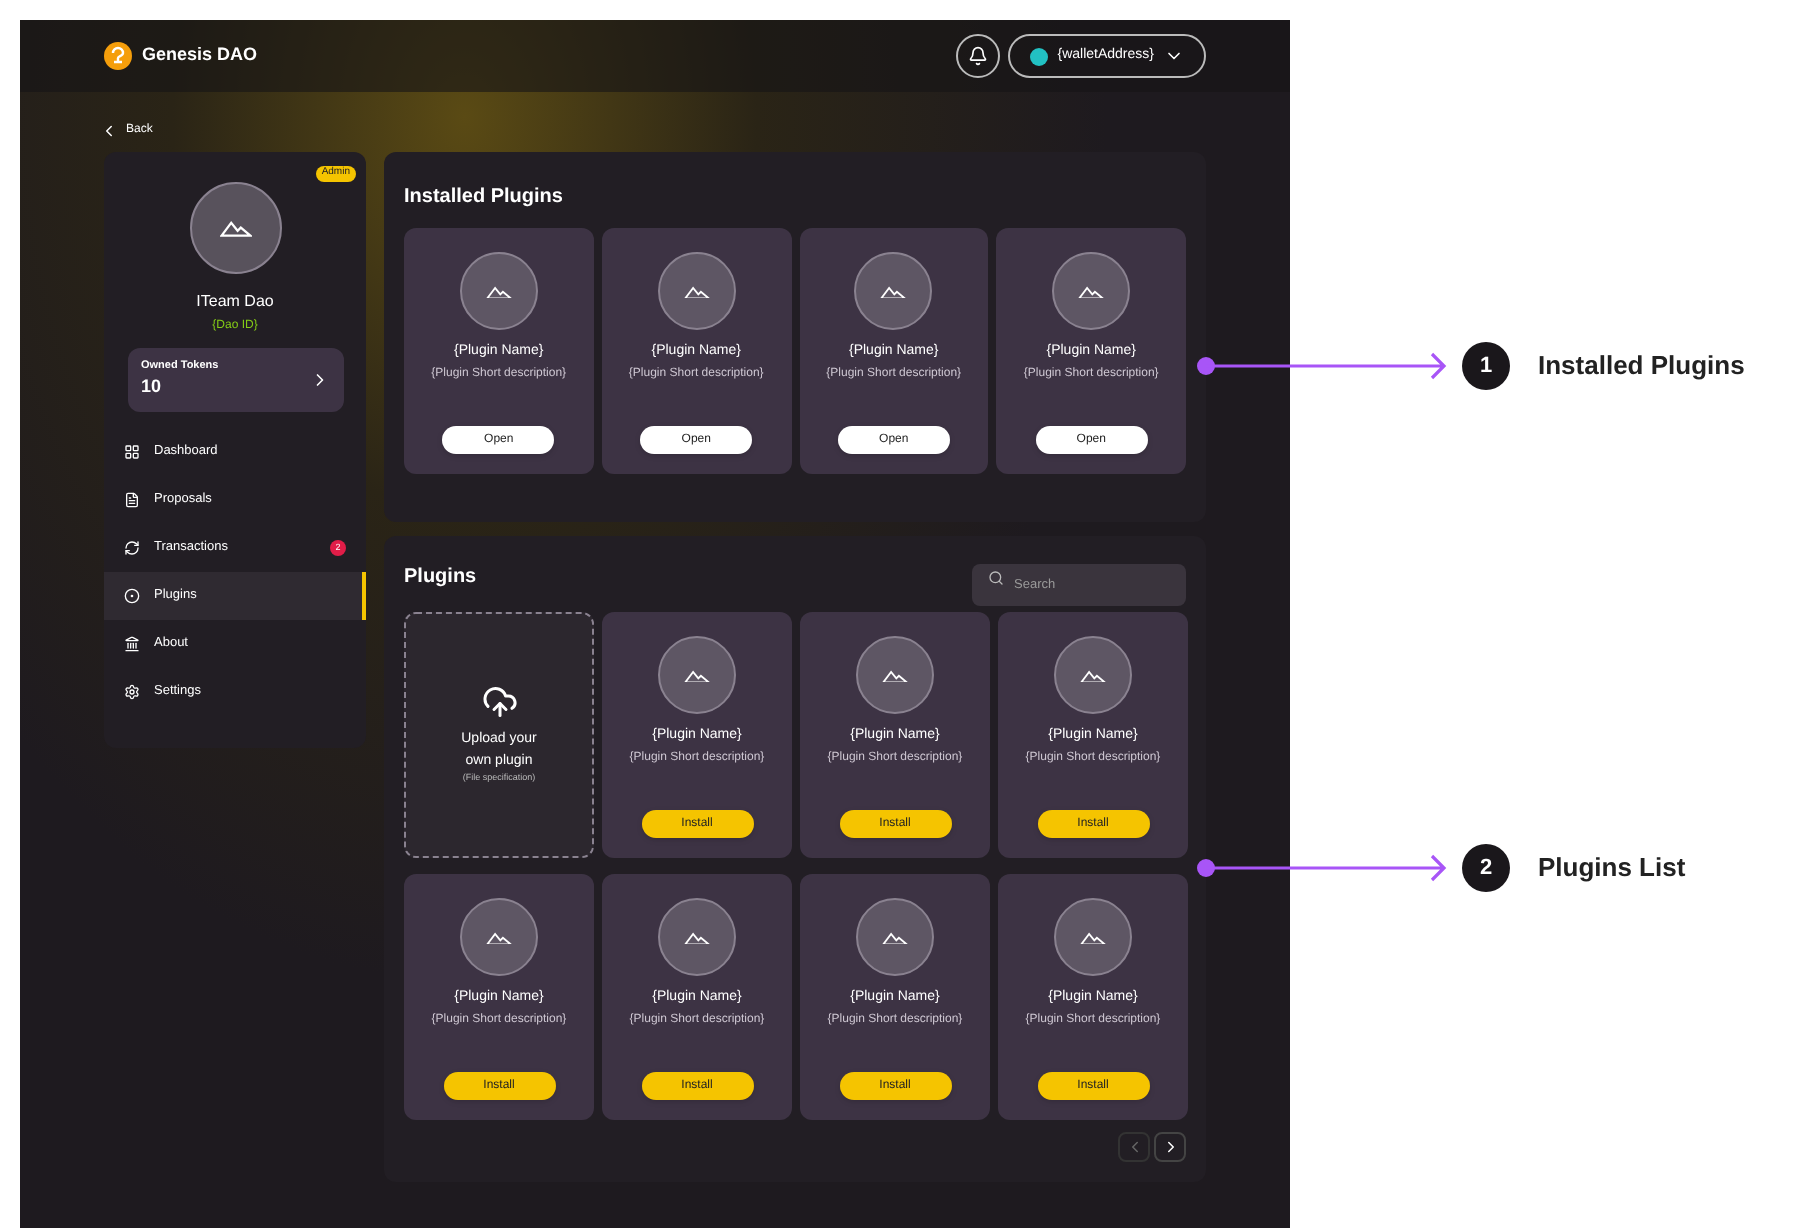  Describe the element at coordinates (109, 131) in the screenshot. I see `chevron-left-icon` at that location.